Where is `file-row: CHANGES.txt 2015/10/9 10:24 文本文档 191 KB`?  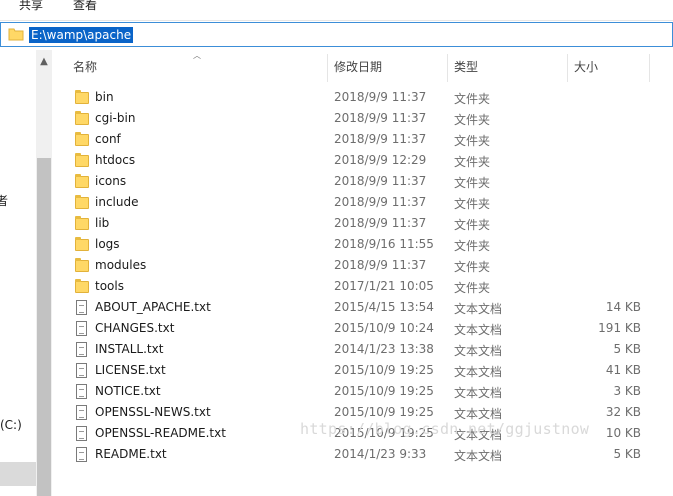 file-row: CHANGES.txt 2015/10/9 10:24 文本文档 191 KB is located at coordinates (363, 328).